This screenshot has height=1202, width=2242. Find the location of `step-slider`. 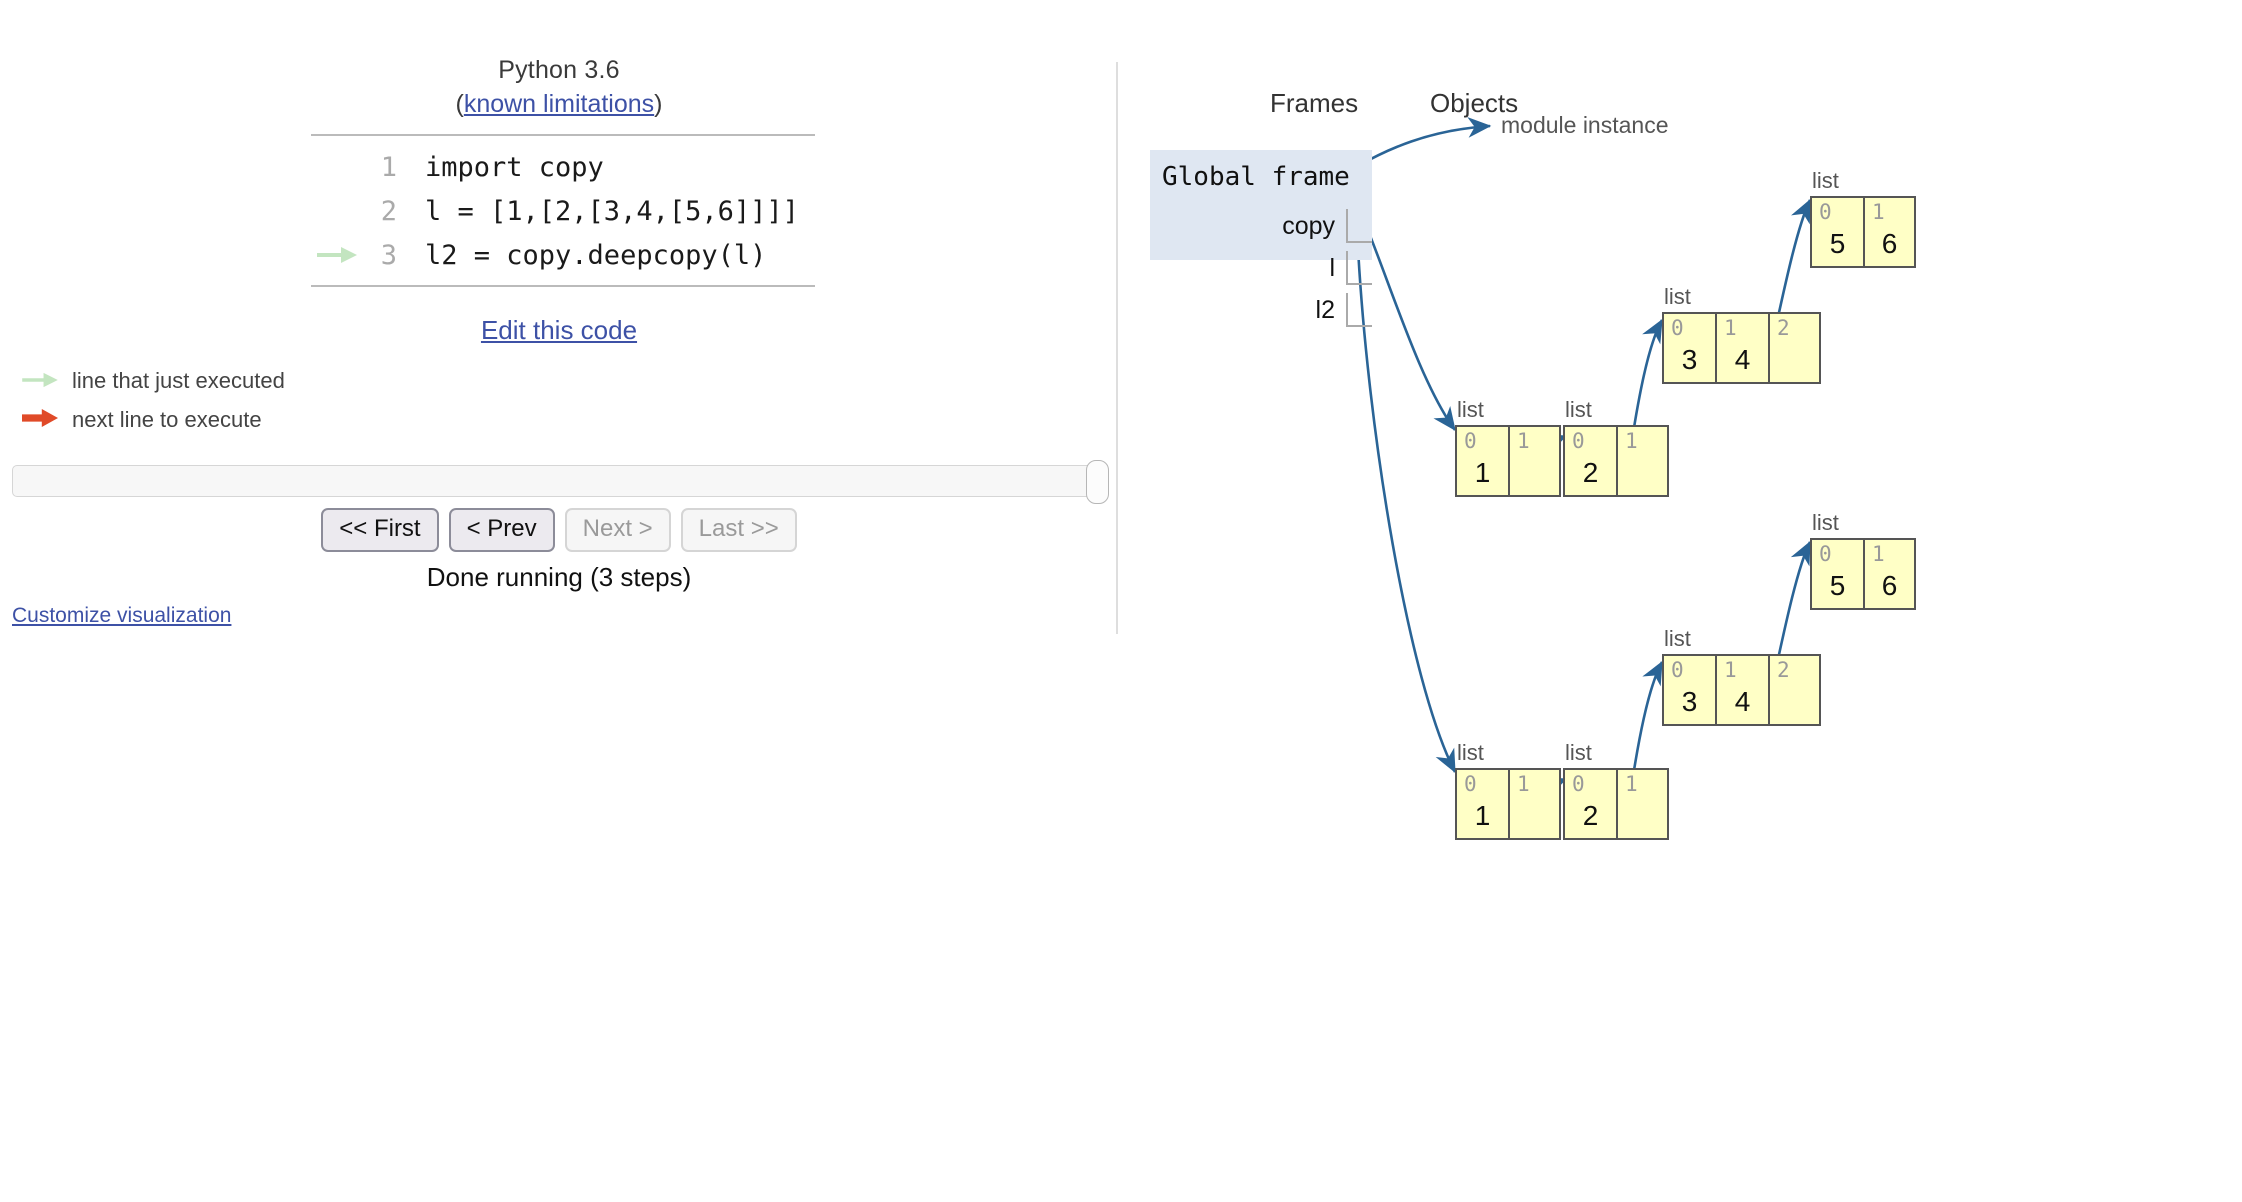

step-slider is located at coordinates (560, 482).